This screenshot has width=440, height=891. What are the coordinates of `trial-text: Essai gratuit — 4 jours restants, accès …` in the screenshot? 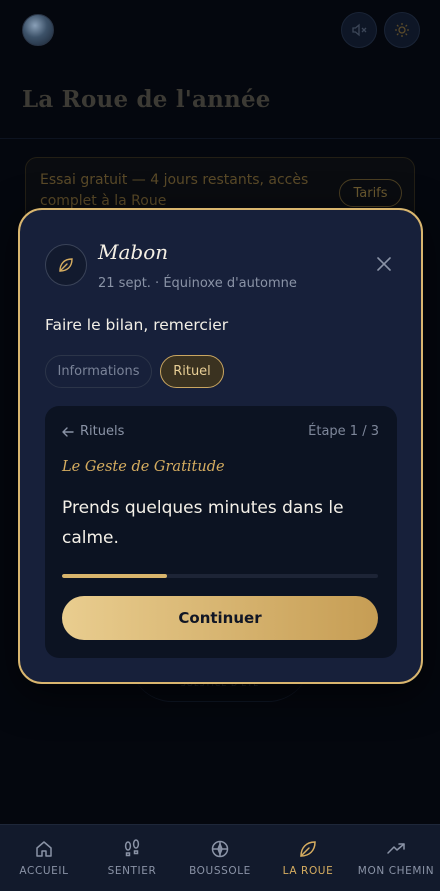 It's located at (174, 190).